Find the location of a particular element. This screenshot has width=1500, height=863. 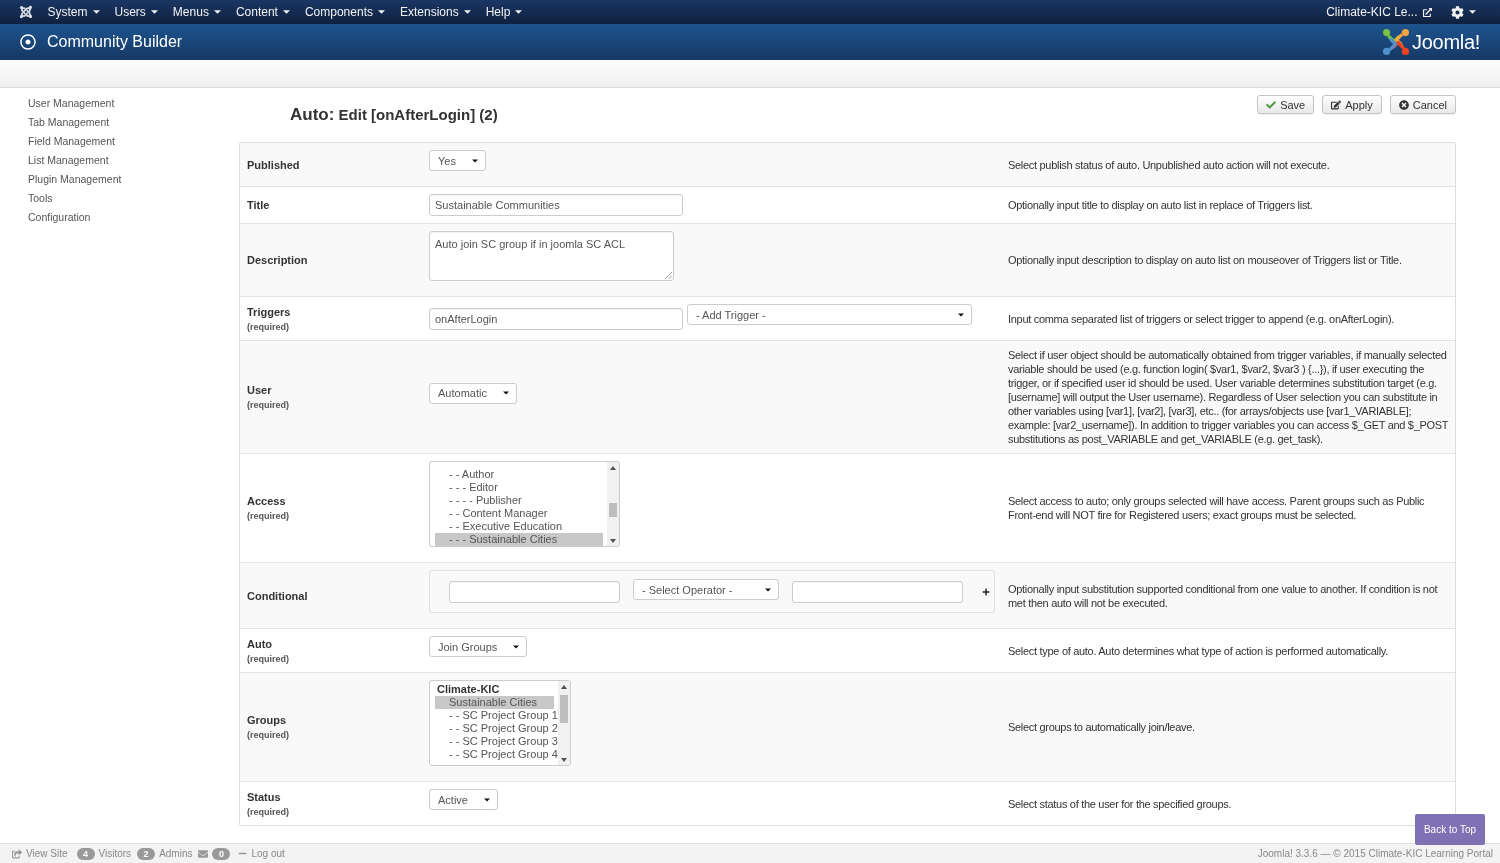

field-label: Groups is located at coordinates (267, 720).